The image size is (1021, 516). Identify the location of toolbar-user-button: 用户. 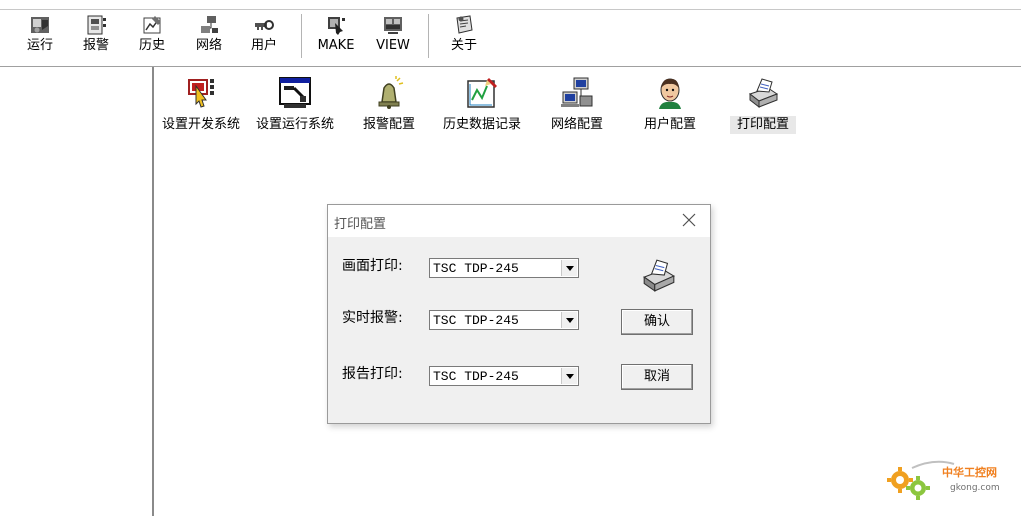
(264, 34).